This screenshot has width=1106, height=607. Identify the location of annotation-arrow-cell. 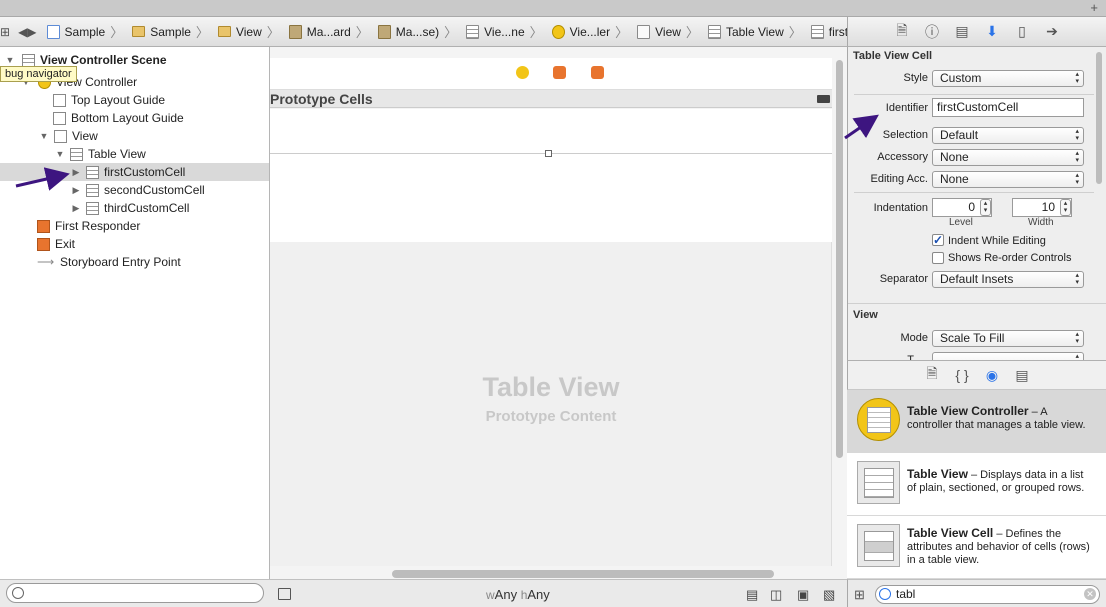
(42, 179).